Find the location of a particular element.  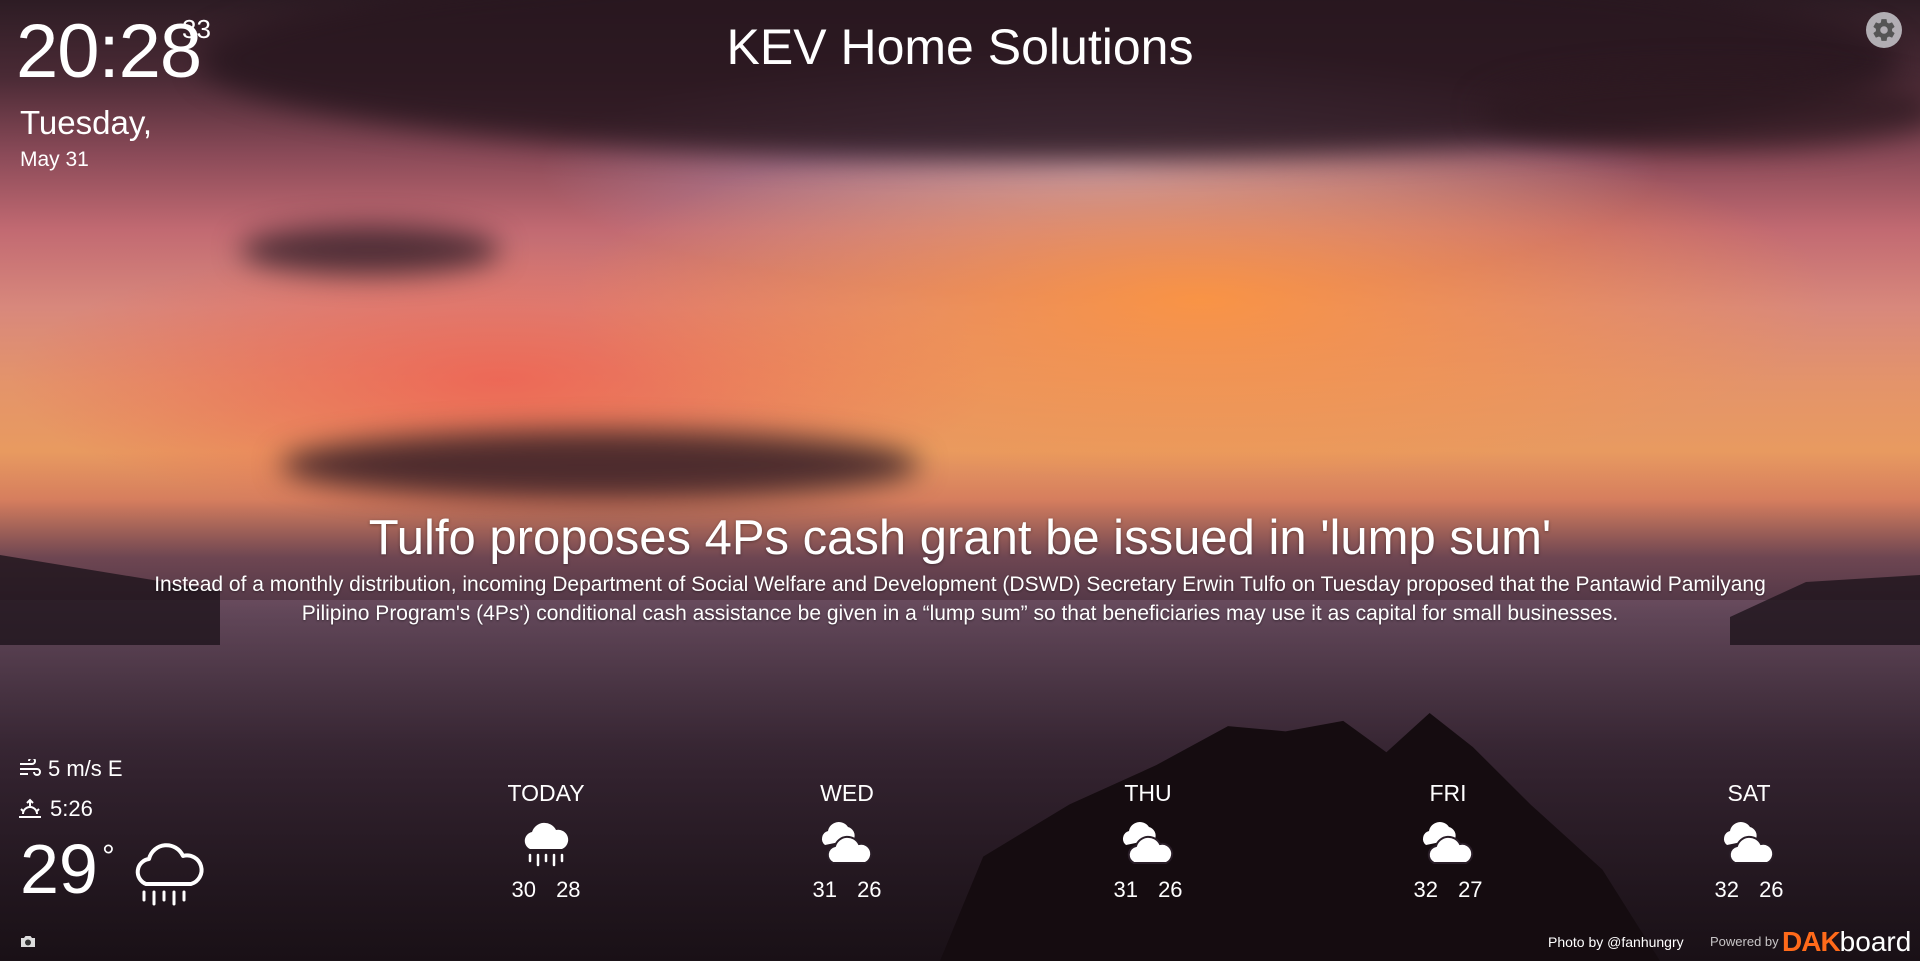

forecast-day: TODAY 30 28 is located at coordinates (546, 841).